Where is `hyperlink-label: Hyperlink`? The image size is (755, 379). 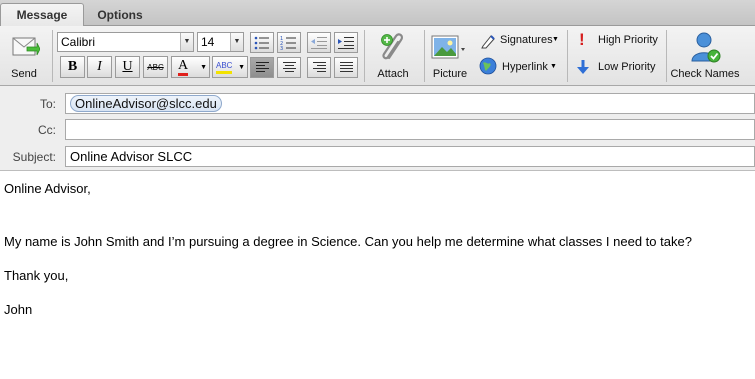
hyperlink-label: Hyperlink is located at coordinates (525, 67).